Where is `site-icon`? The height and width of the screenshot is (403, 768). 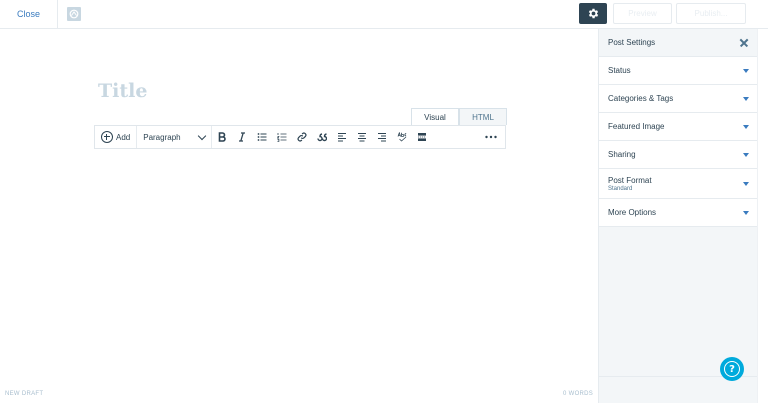
site-icon is located at coordinates (74, 14).